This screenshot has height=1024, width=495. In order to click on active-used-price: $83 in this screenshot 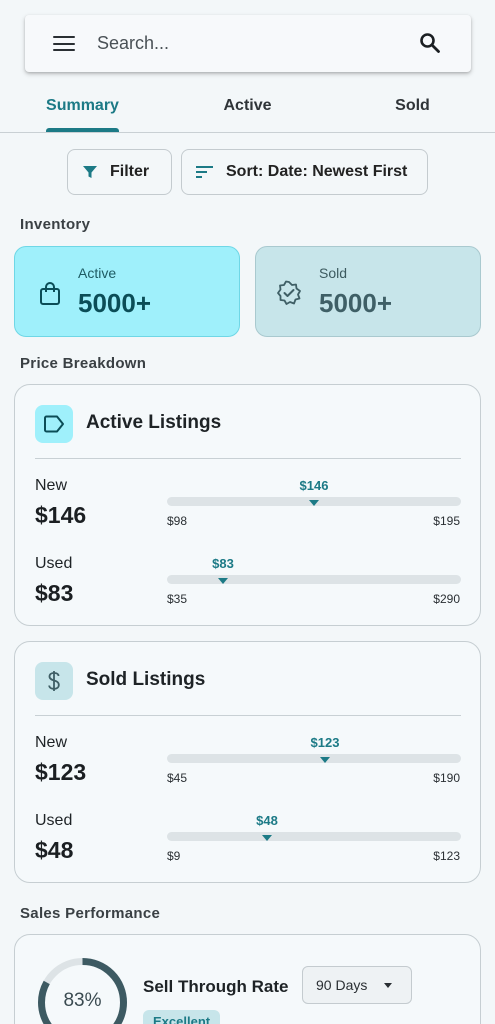, I will do `click(54, 593)`.